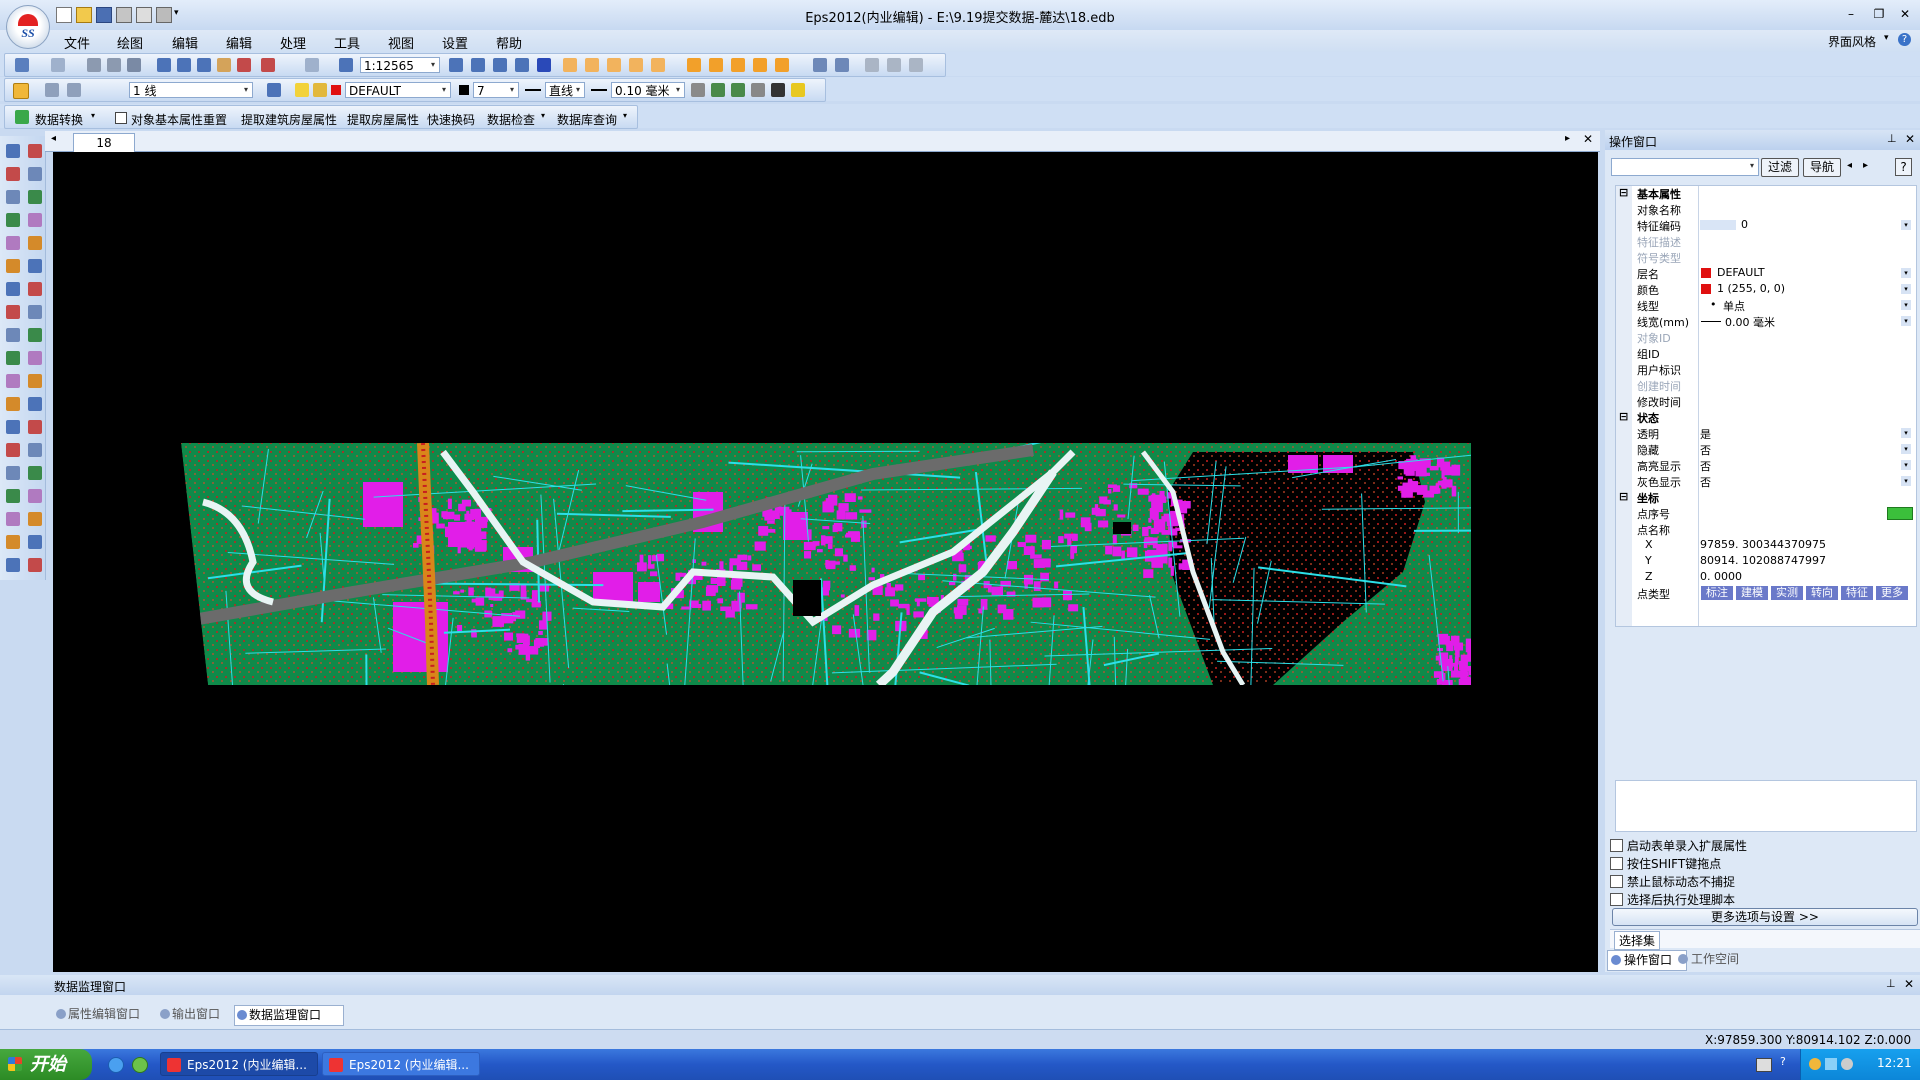 This screenshot has width=1920, height=1080. I want to click on number-icon, so click(782, 65).